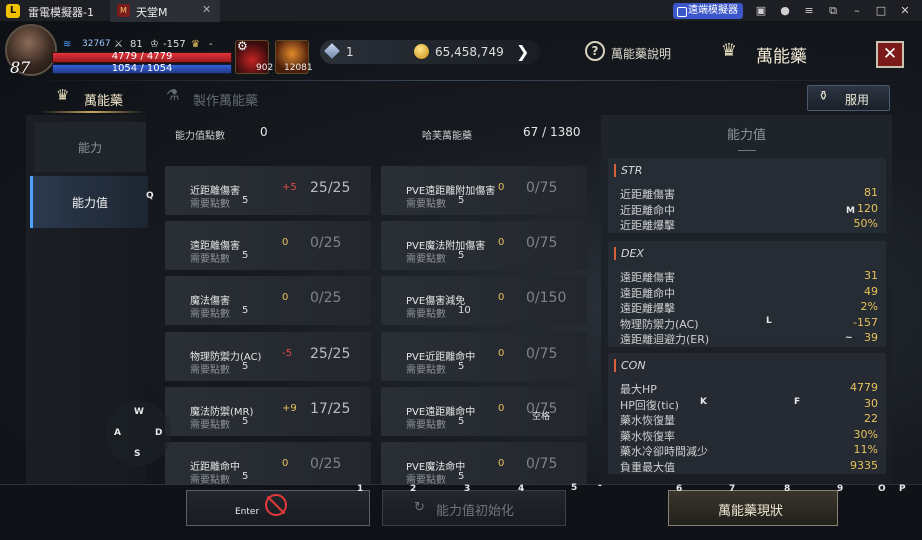 The height and width of the screenshot is (540, 922). Describe the element at coordinates (268, 411) in the screenshot. I see `stat-card: 魔法防禦(MR) 需要點數 5 +9 17/25` at that location.